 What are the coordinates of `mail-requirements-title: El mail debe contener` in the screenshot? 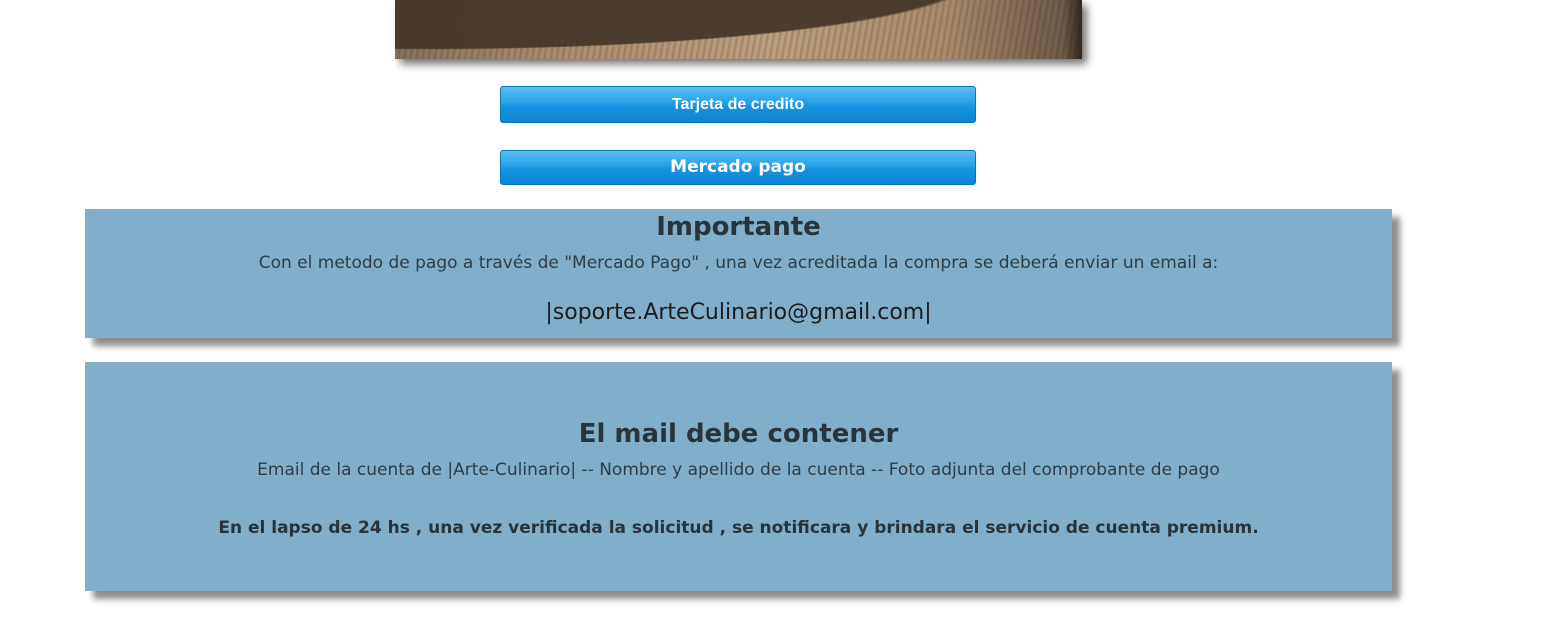 It's located at (738, 434).